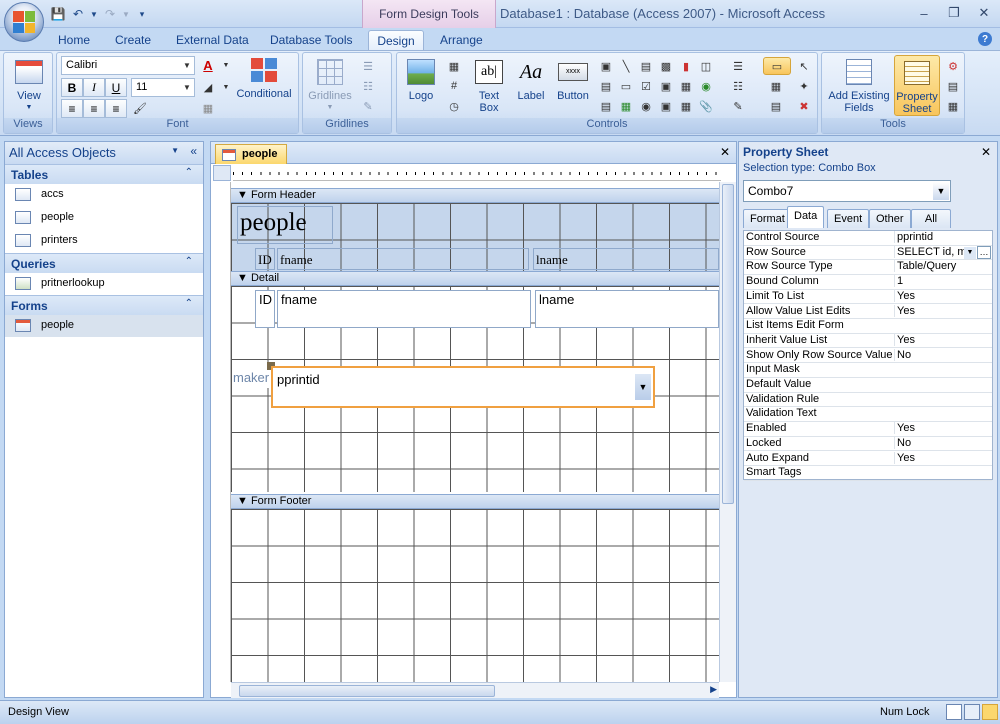  I want to click on code-icon: ⚙, so click(953, 66).